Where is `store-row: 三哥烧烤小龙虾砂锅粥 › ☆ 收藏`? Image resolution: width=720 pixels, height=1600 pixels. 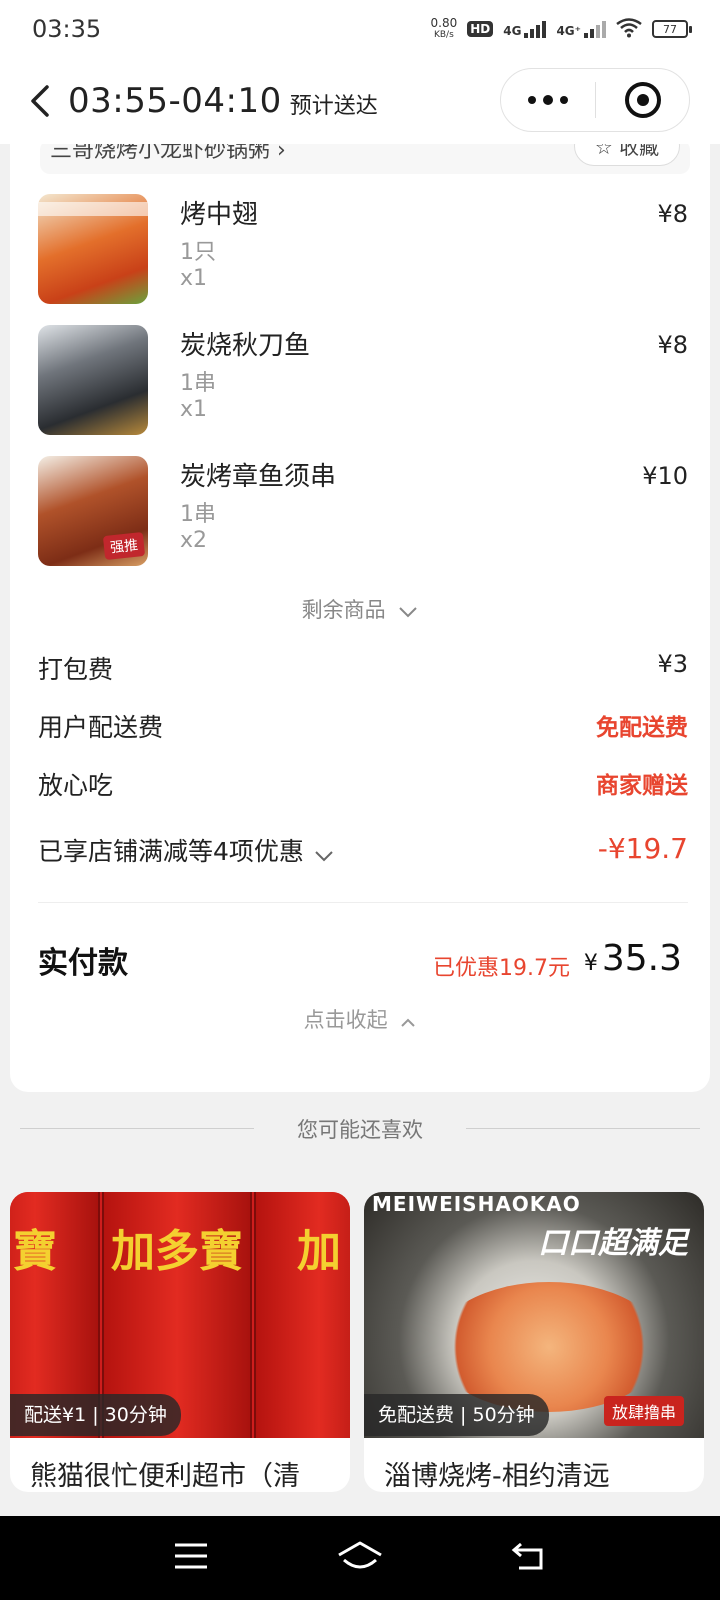 store-row: 三哥烧烤小龙虾砂锅粥 › ☆ 收藏 is located at coordinates (365, 157).